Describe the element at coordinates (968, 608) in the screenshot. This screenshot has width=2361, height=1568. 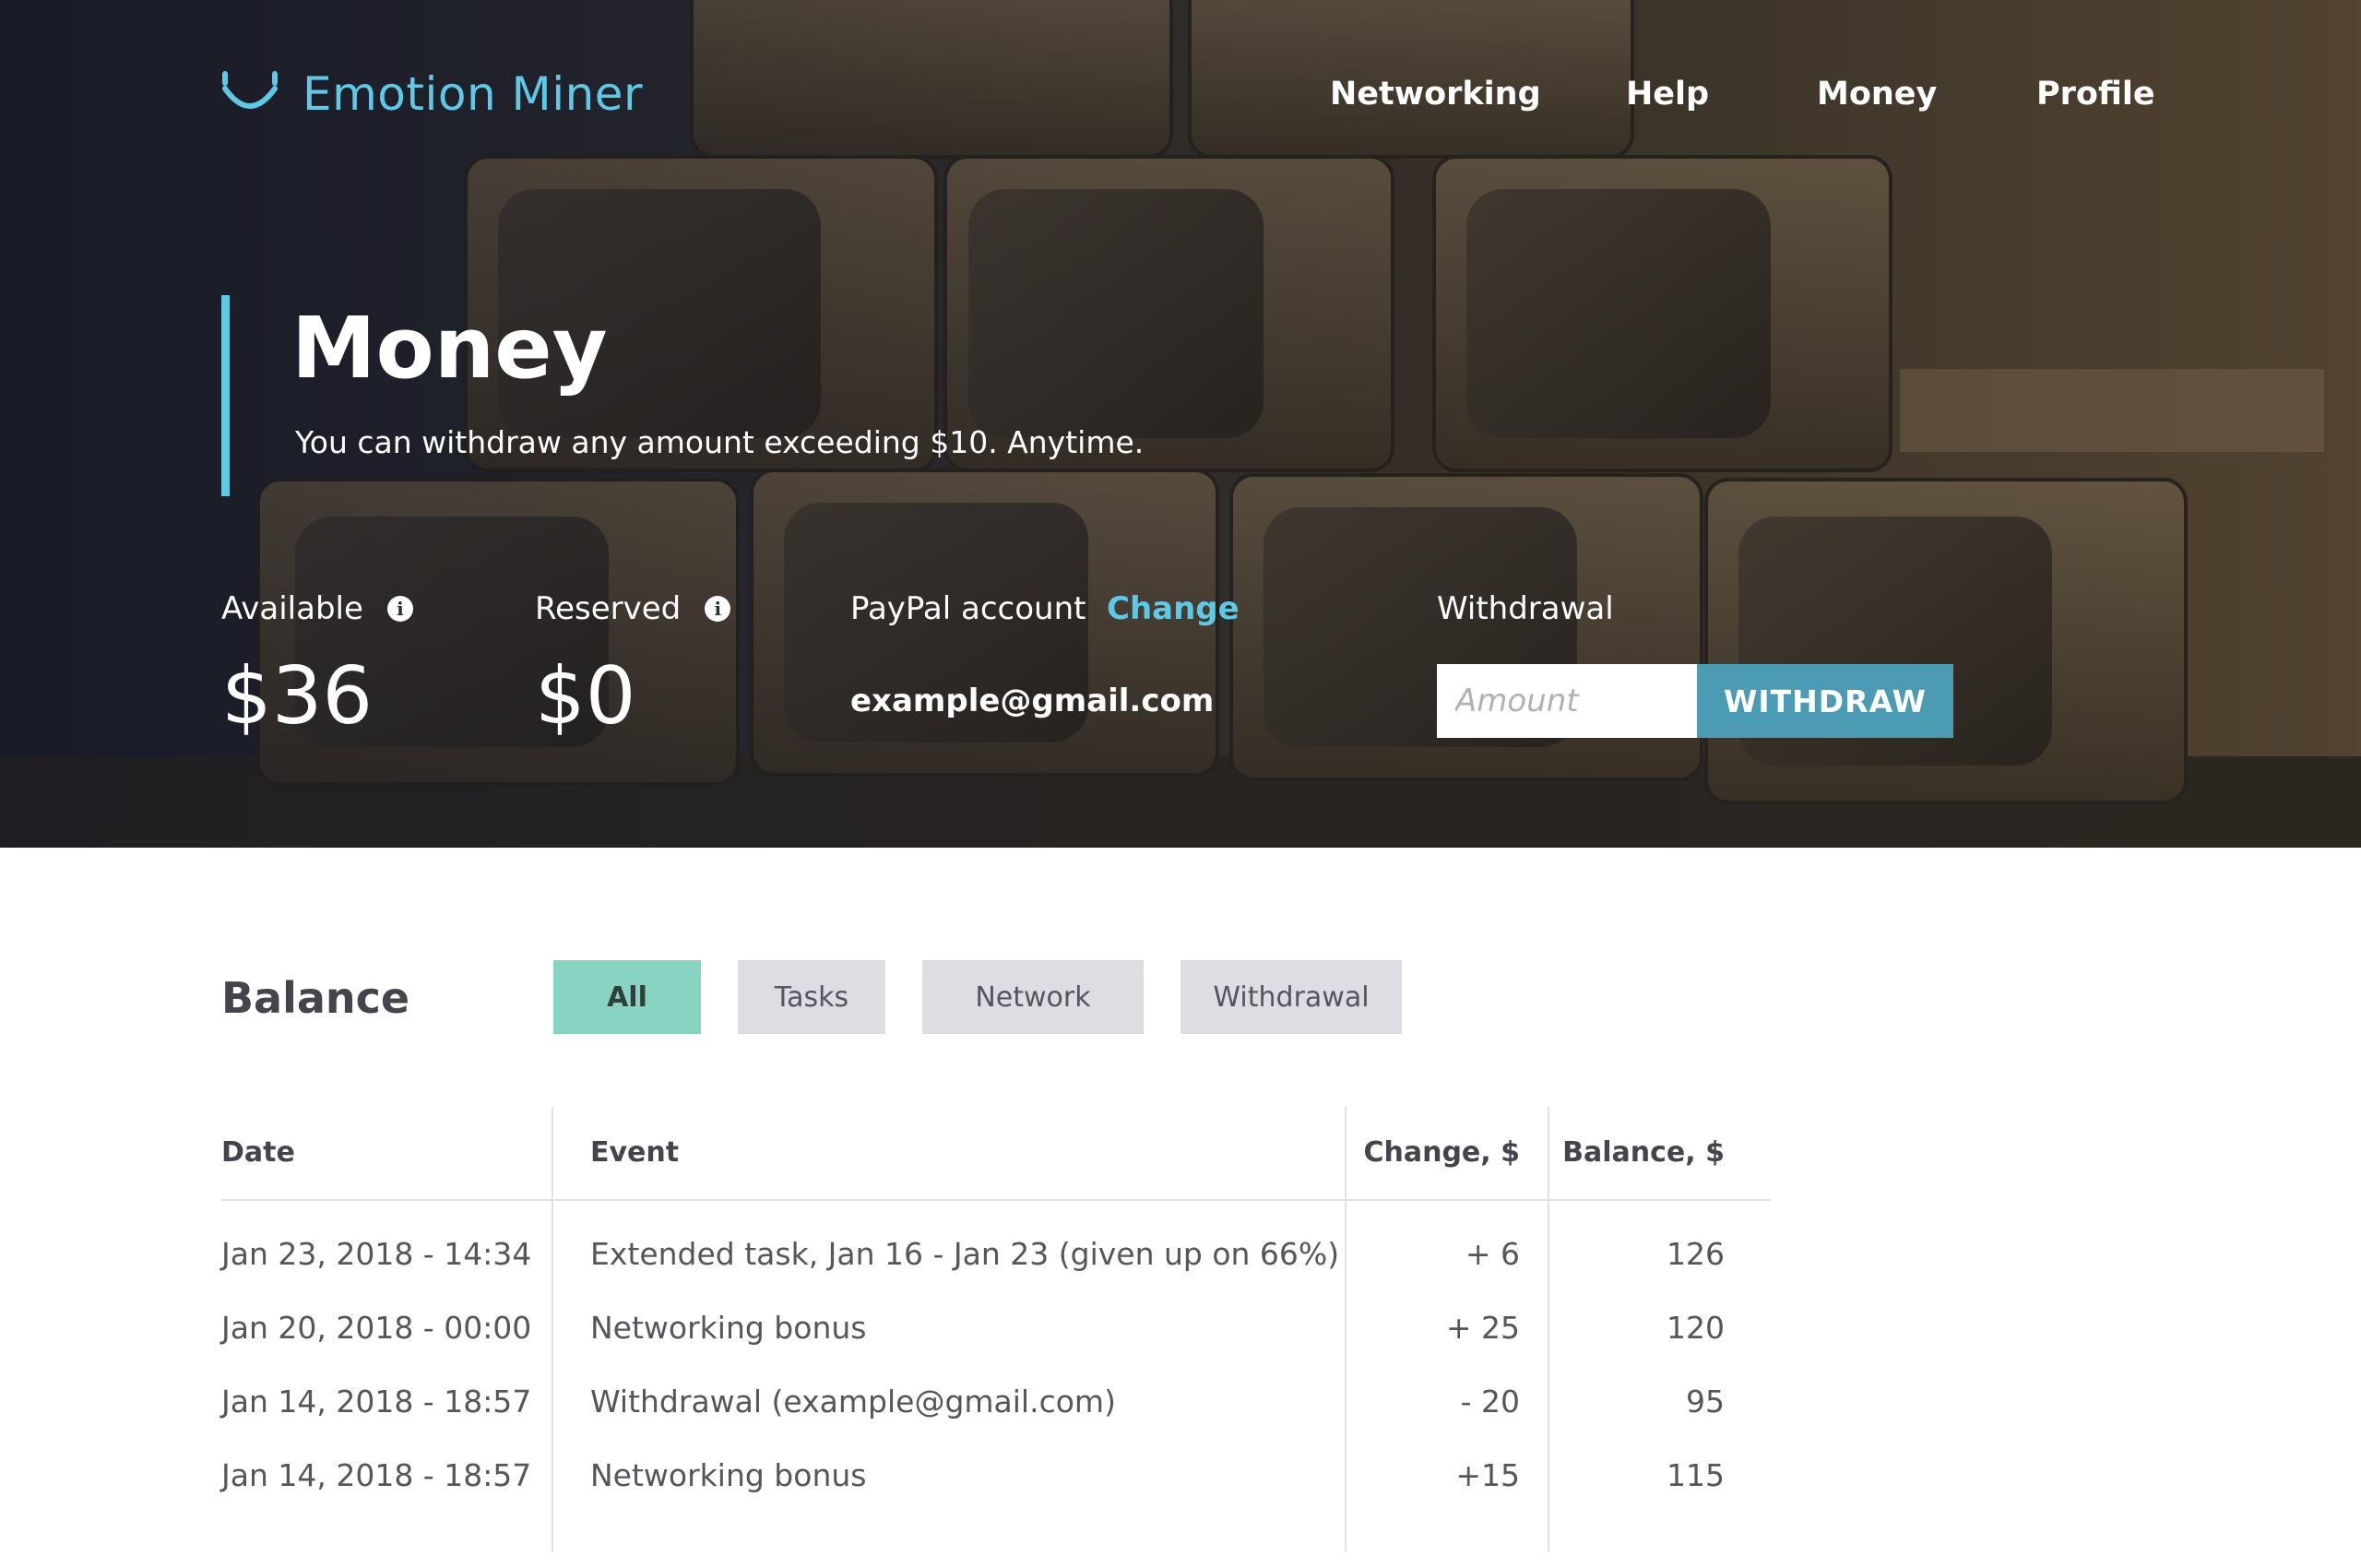
I see `paypal-label: PayPal account` at that location.